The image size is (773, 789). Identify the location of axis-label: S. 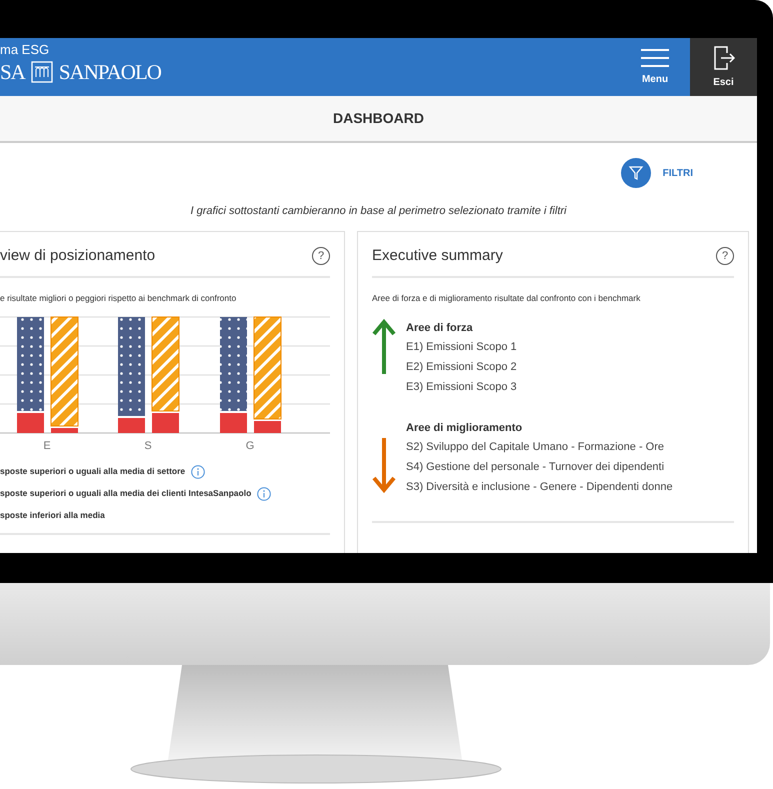
(148, 446).